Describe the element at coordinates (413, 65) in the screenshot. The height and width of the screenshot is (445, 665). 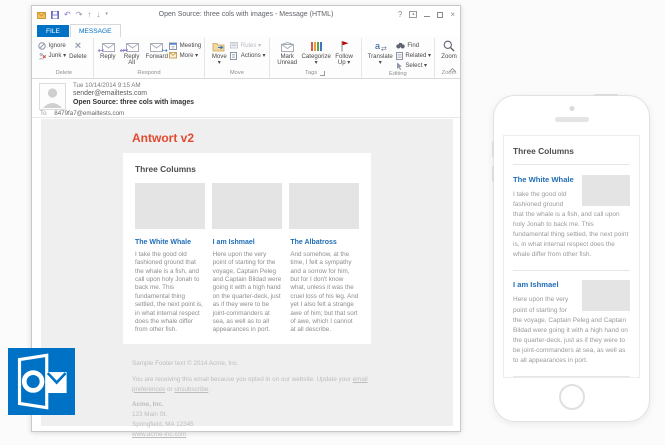
I see `select-button: Select ▾` at that location.